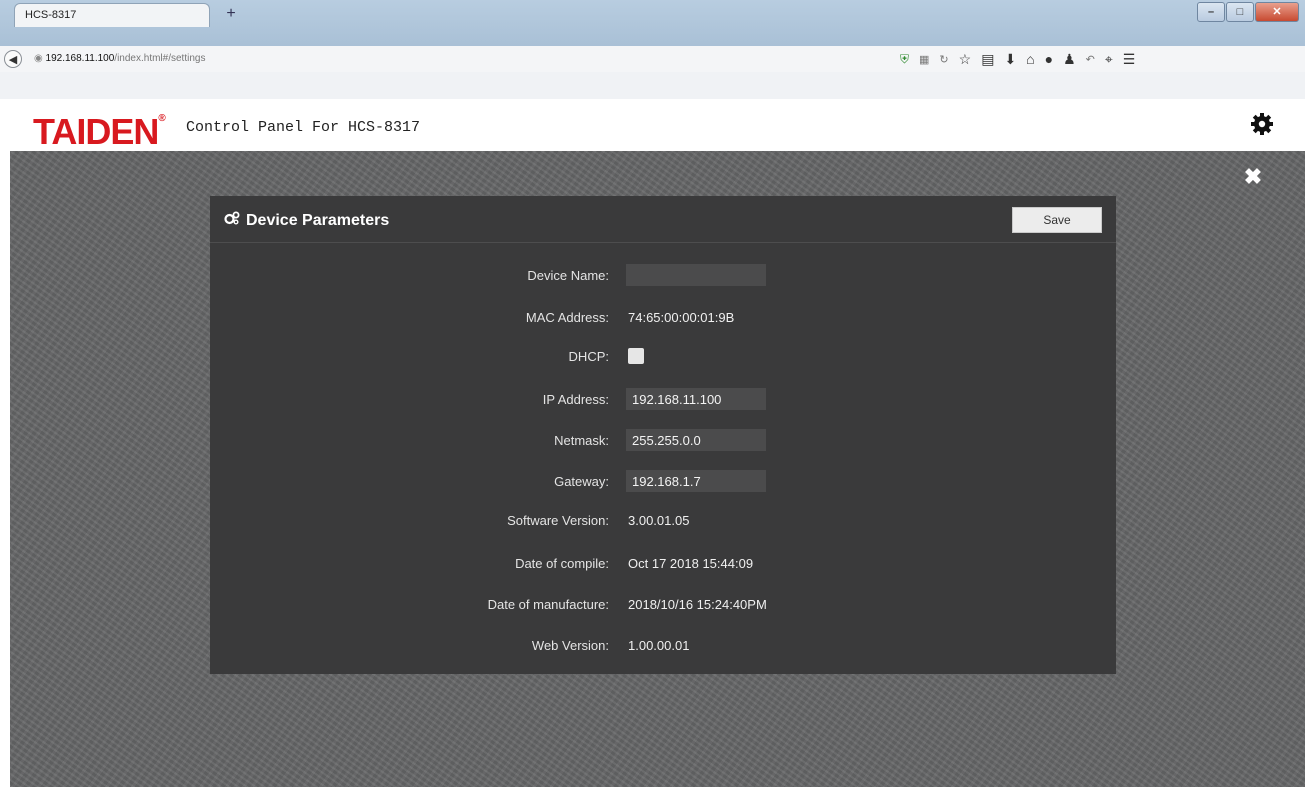 The height and width of the screenshot is (787, 1305). What do you see at coordinates (924, 59) in the screenshot?
I see `qr-icon: ▦` at bounding box center [924, 59].